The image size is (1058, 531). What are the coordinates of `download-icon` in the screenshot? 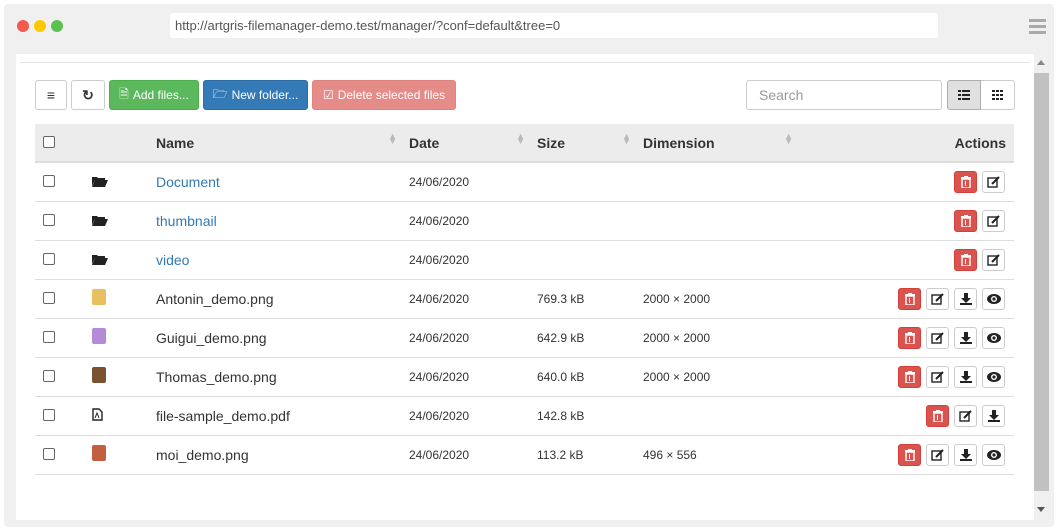 It's located at (965, 454).